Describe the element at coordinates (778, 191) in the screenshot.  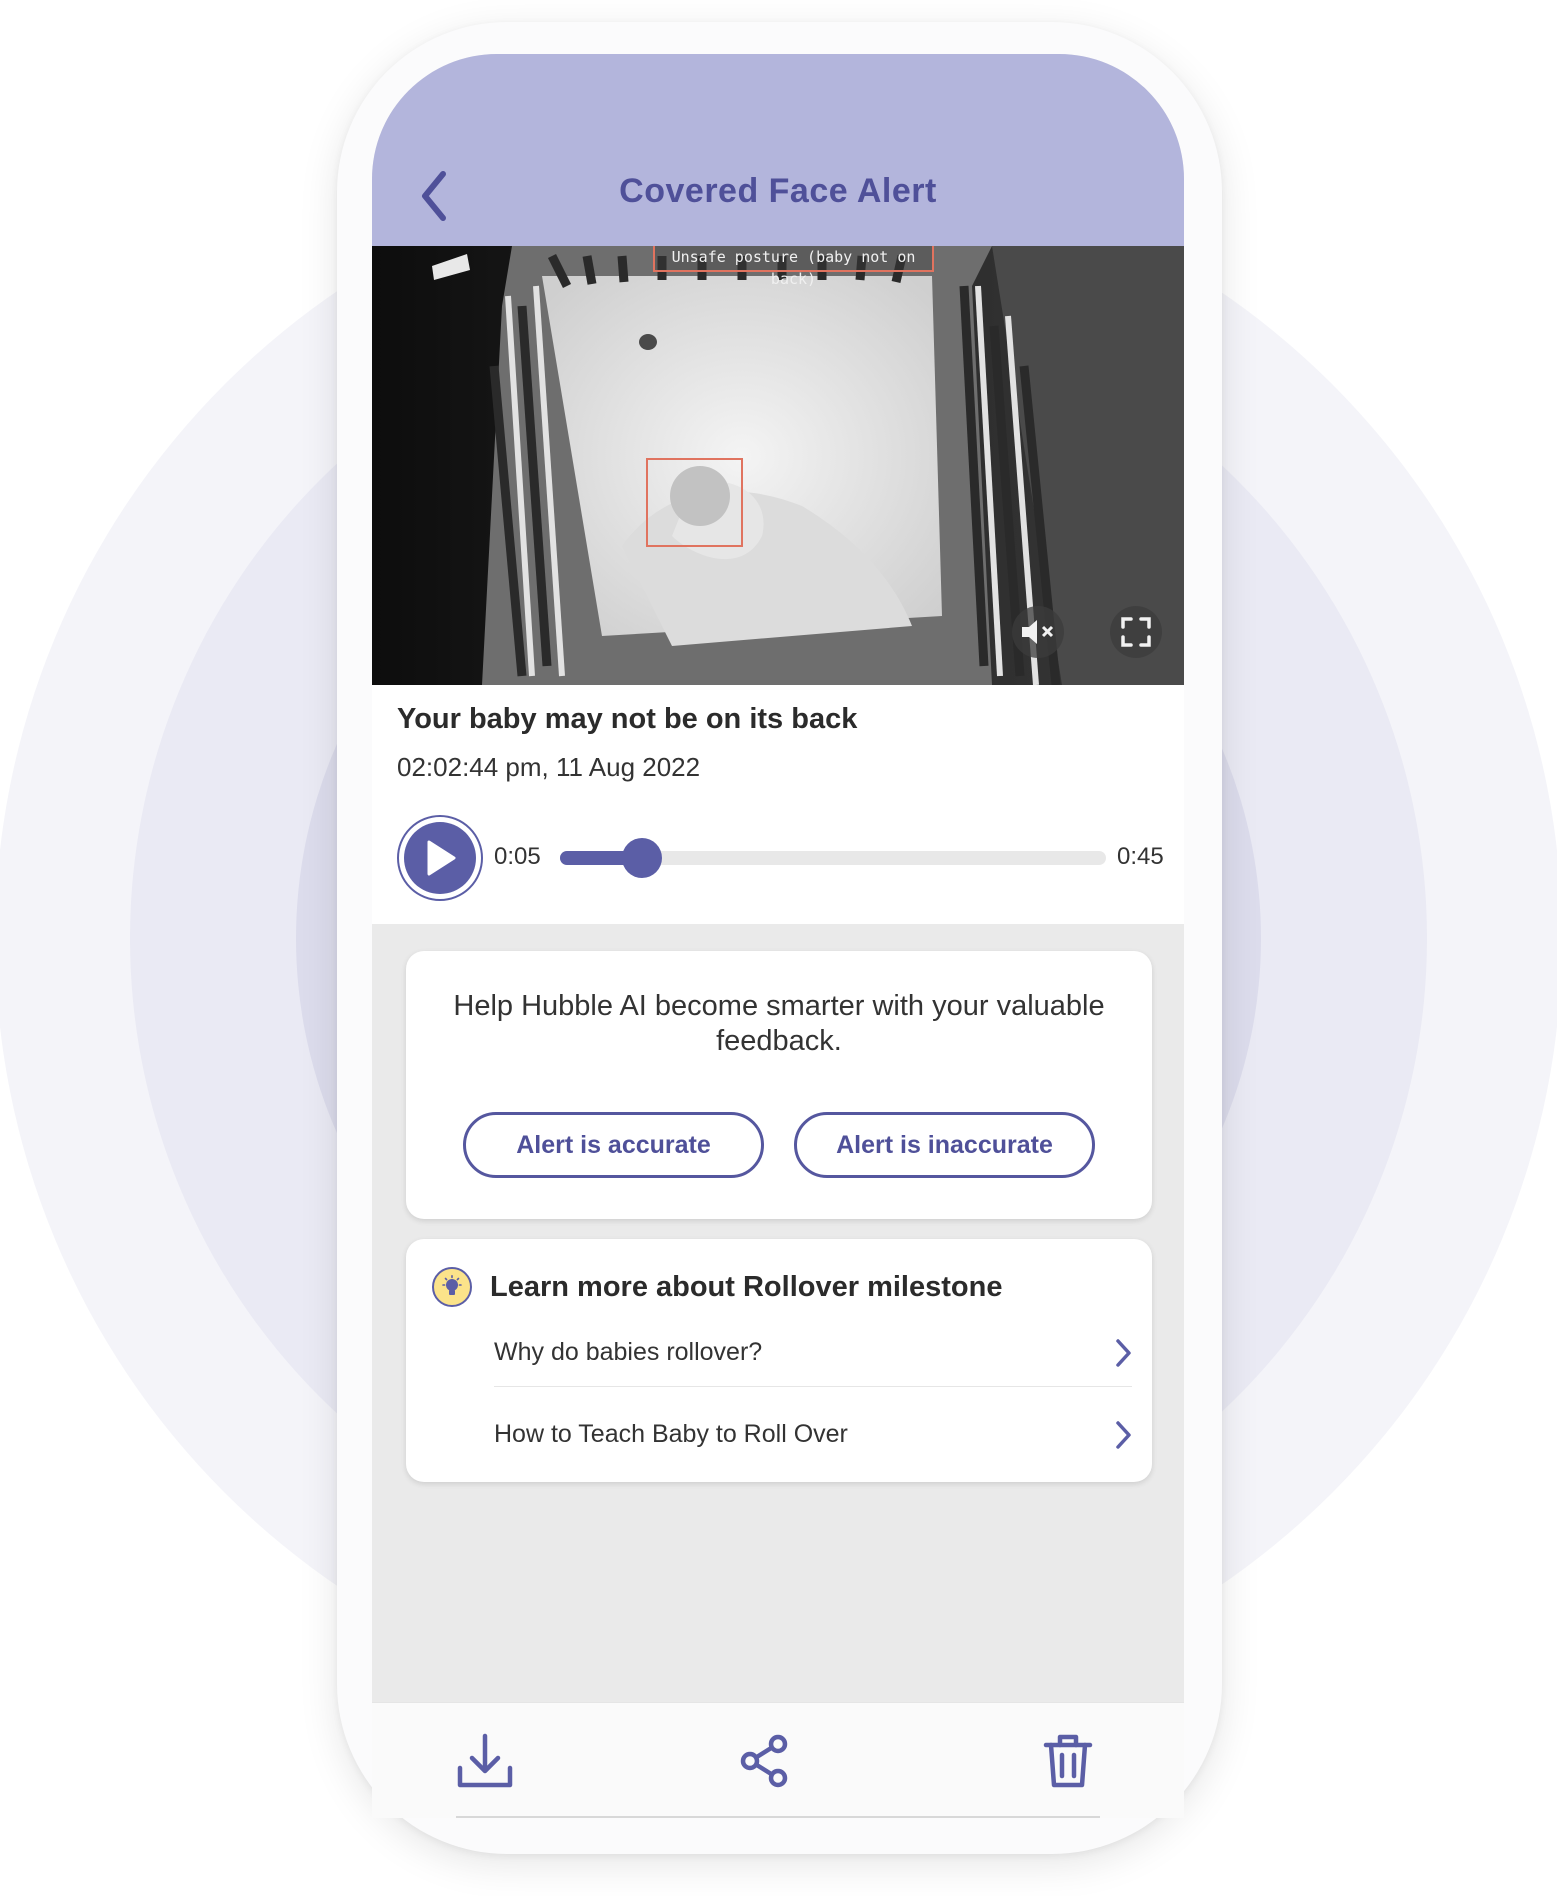
I see `page-title: Covered Face Alert` at that location.